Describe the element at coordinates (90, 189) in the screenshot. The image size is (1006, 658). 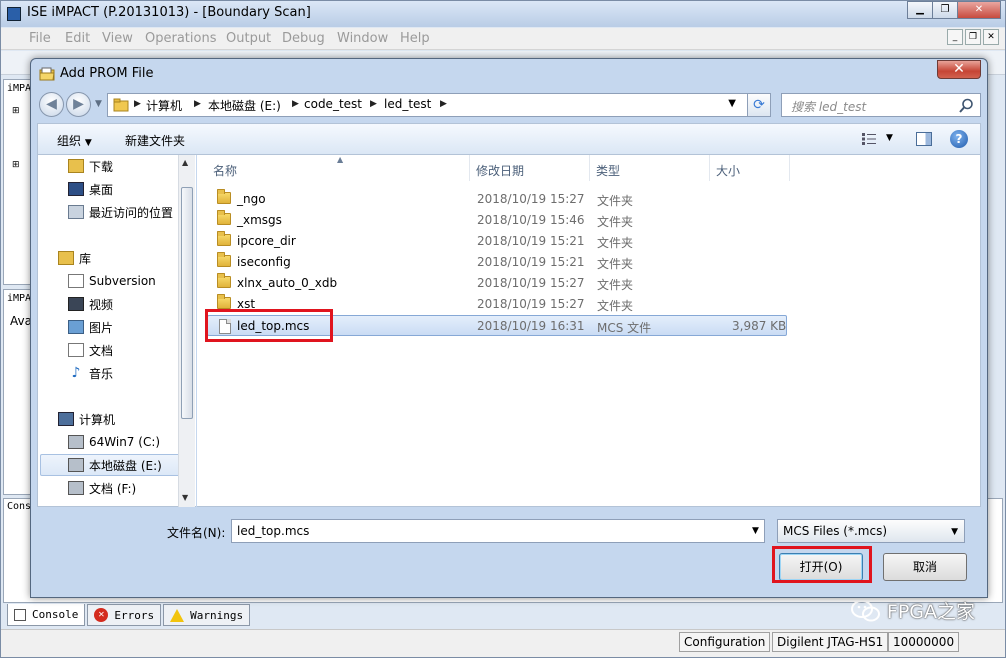
I see `nav-item-desktop: 桌面` at that location.